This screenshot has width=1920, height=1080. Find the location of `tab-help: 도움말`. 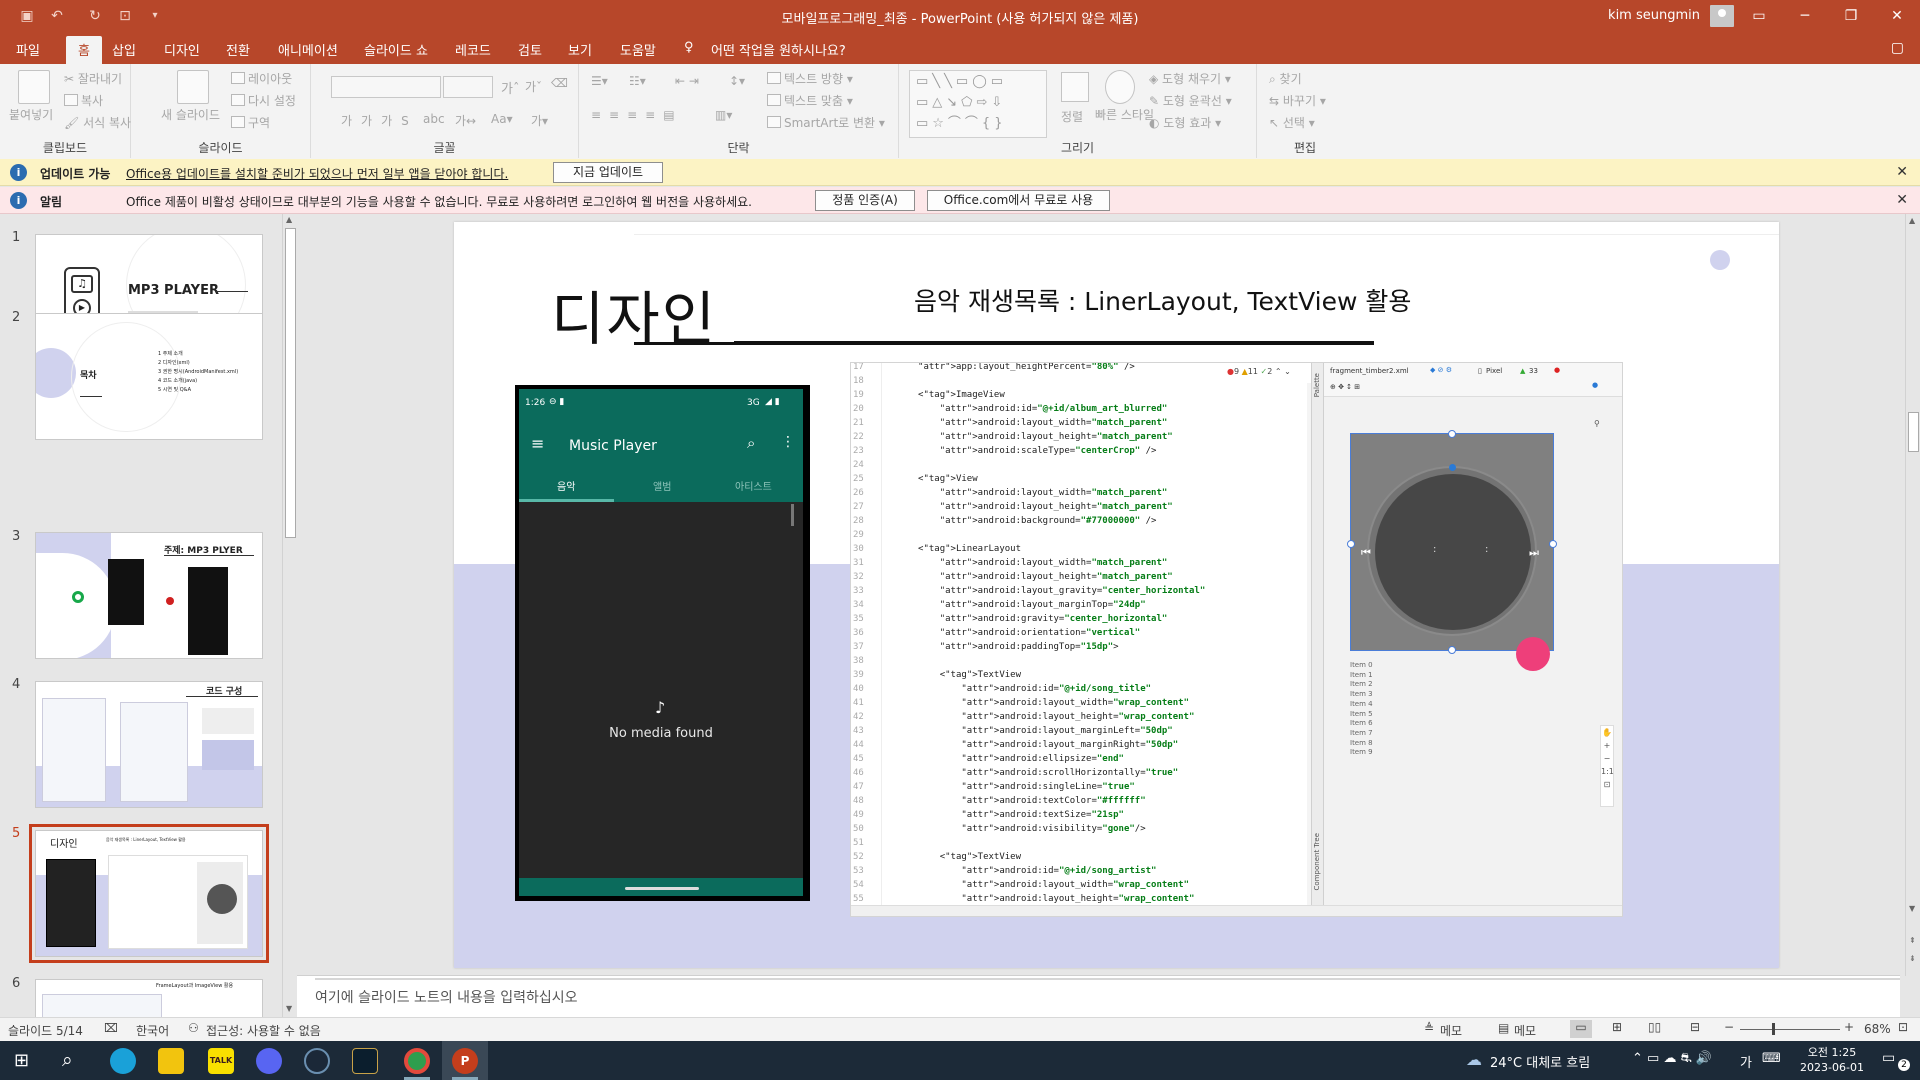

tab-help: 도움말 is located at coordinates (638, 49).